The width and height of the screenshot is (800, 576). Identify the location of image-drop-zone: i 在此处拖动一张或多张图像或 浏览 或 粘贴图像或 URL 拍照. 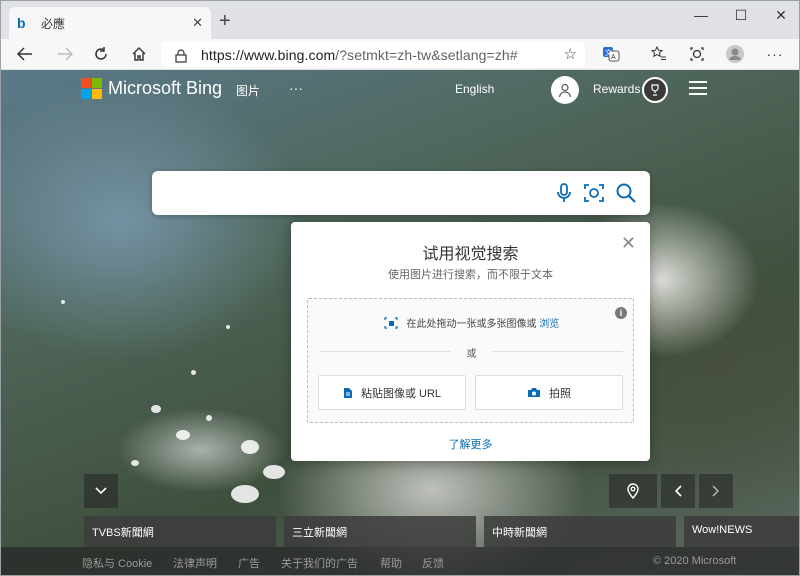
(470, 360).